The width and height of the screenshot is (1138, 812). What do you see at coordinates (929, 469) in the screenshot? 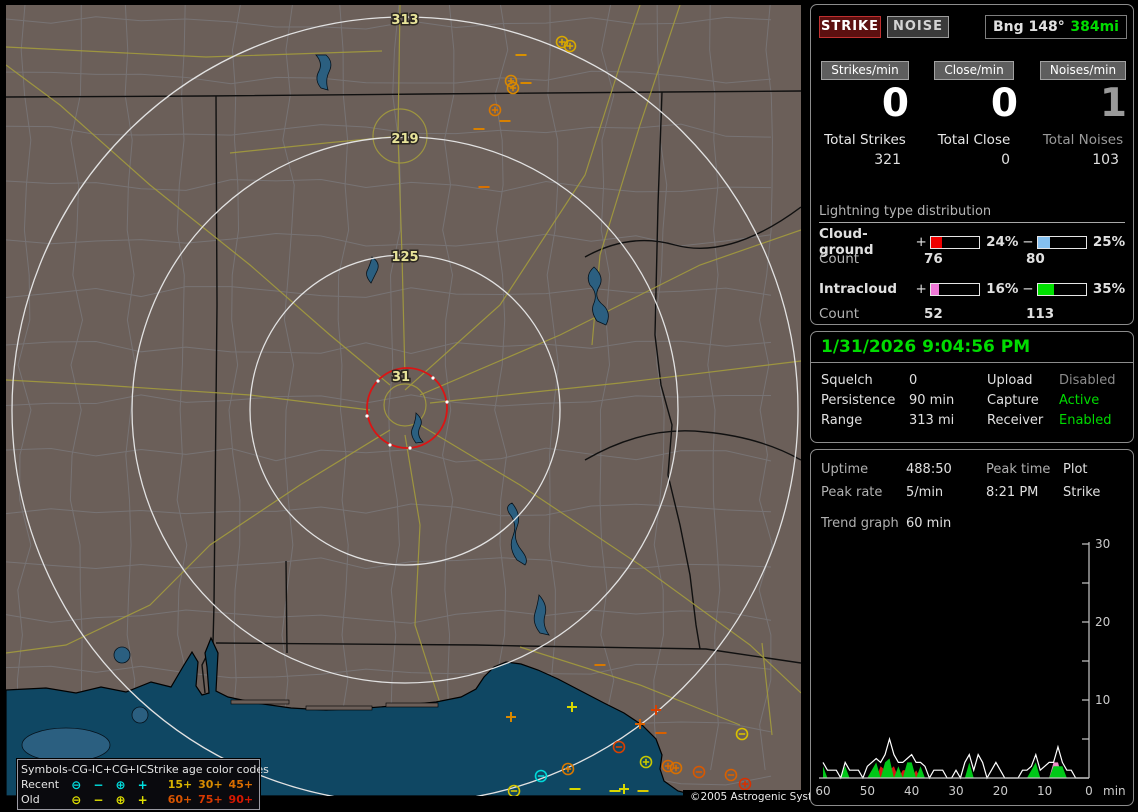
I see `uptime-value: 488:50` at bounding box center [929, 469].